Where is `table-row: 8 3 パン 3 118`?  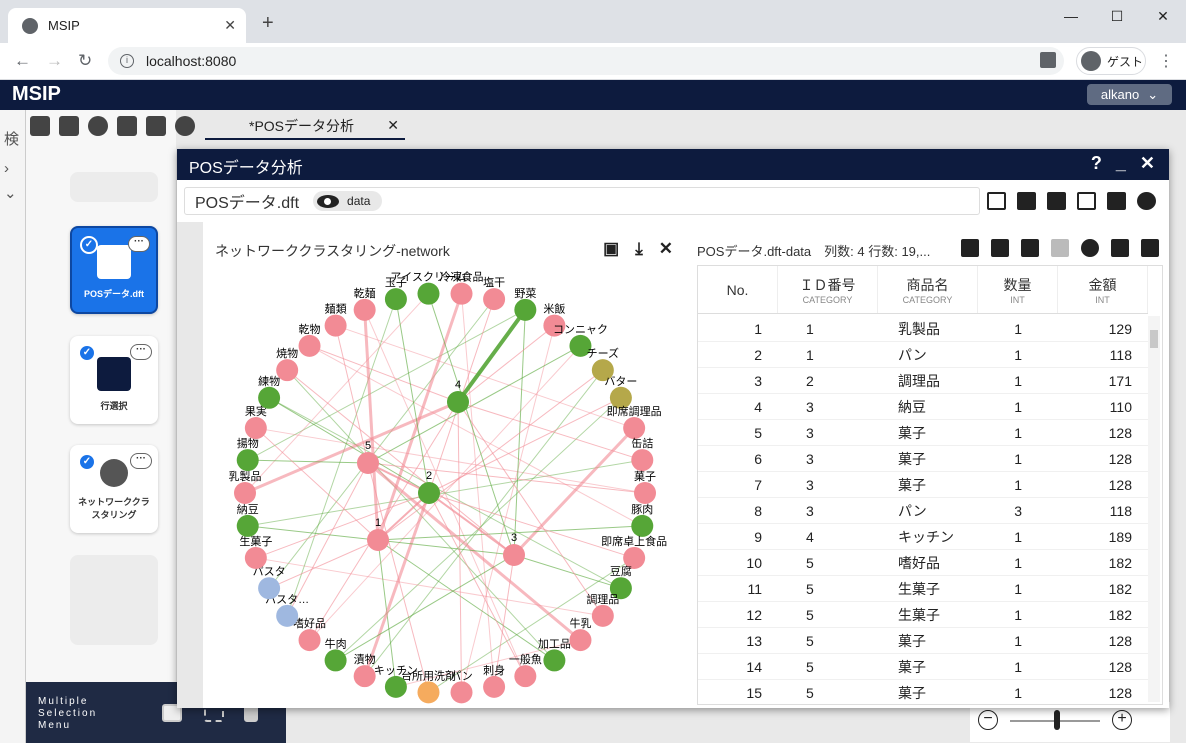
table-row: 8 3 パン 3 118 is located at coordinates (923, 511).